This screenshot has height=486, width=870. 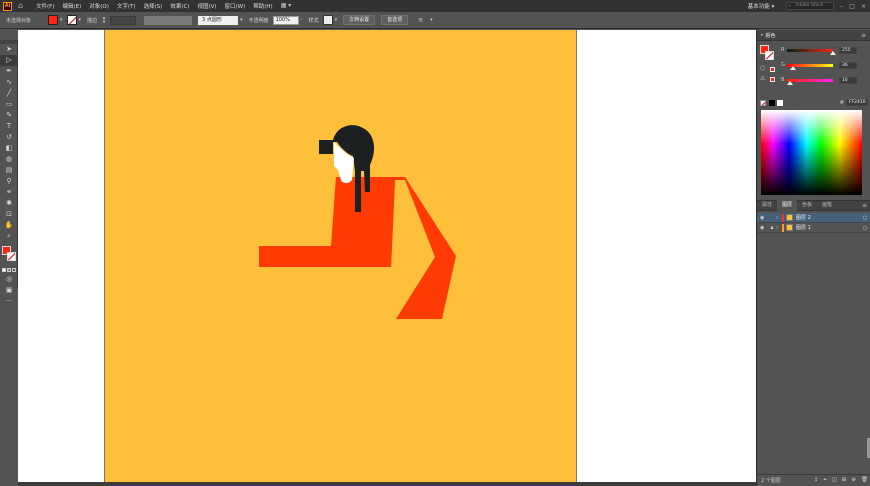 I want to click on maximize-icon: □, so click(x=852, y=6).